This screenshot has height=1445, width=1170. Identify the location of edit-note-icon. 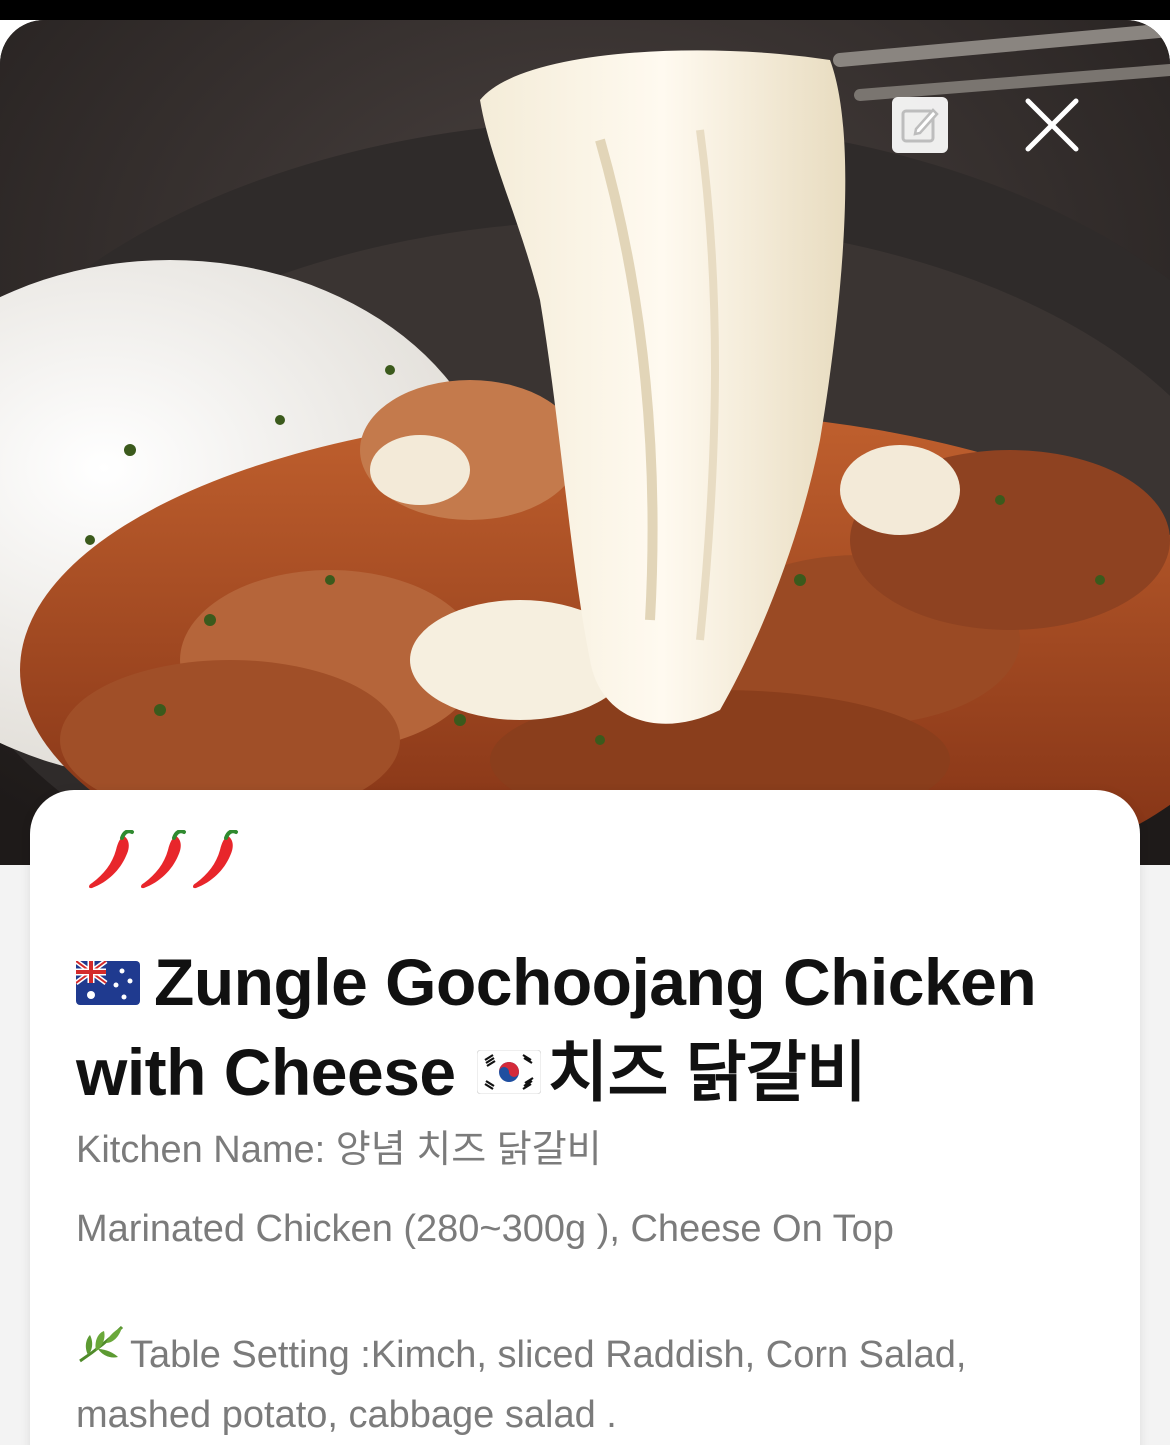
(920, 125).